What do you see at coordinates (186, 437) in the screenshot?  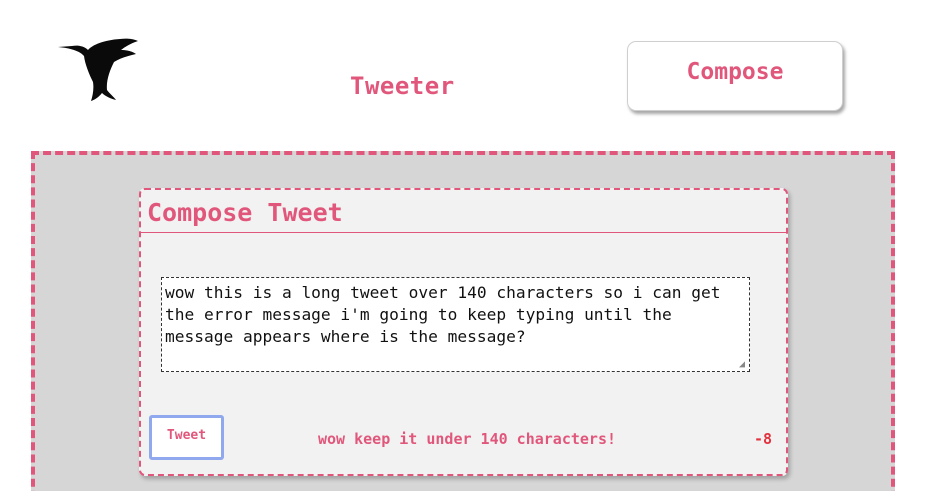 I see `tweet-button: Tweet` at bounding box center [186, 437].